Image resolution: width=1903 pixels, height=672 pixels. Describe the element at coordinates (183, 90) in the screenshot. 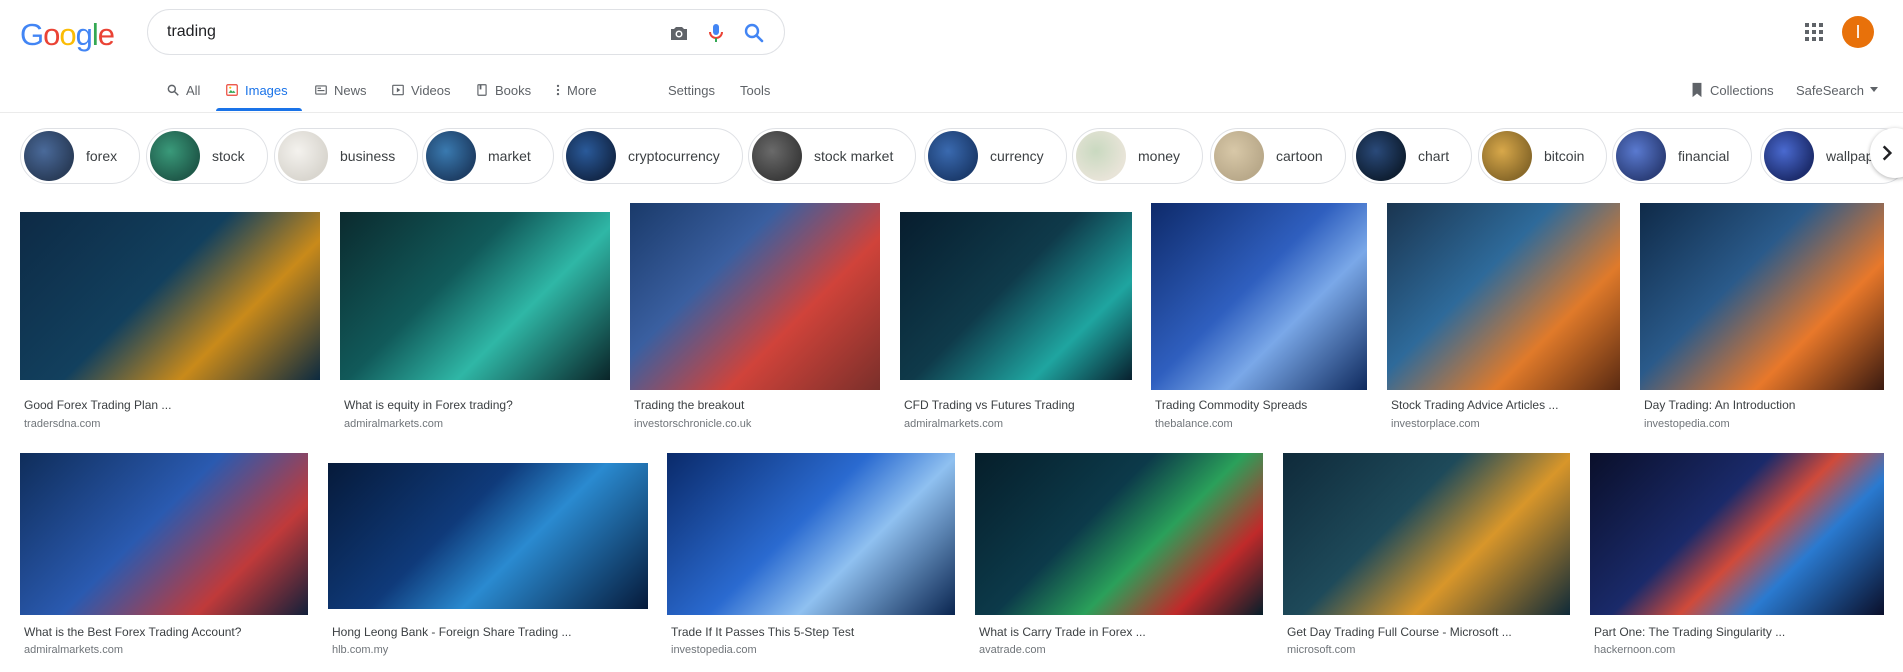

I see `tab-all: All` at that location.